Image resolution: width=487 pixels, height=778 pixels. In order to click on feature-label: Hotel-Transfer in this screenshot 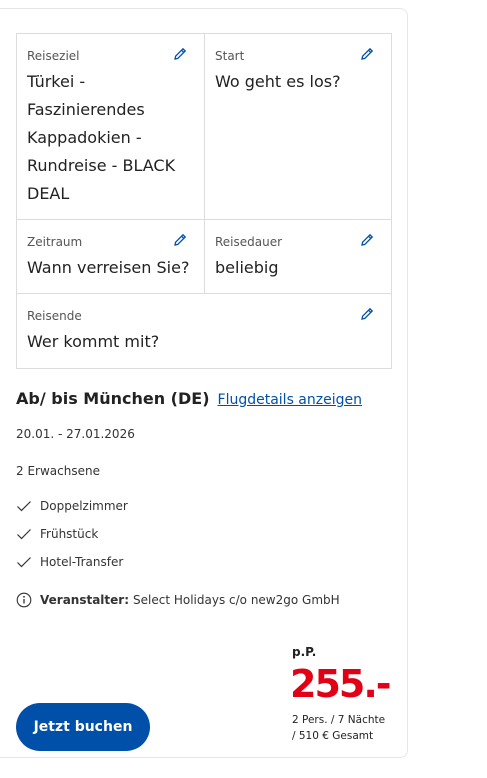, I will do `click(82, 562)`.